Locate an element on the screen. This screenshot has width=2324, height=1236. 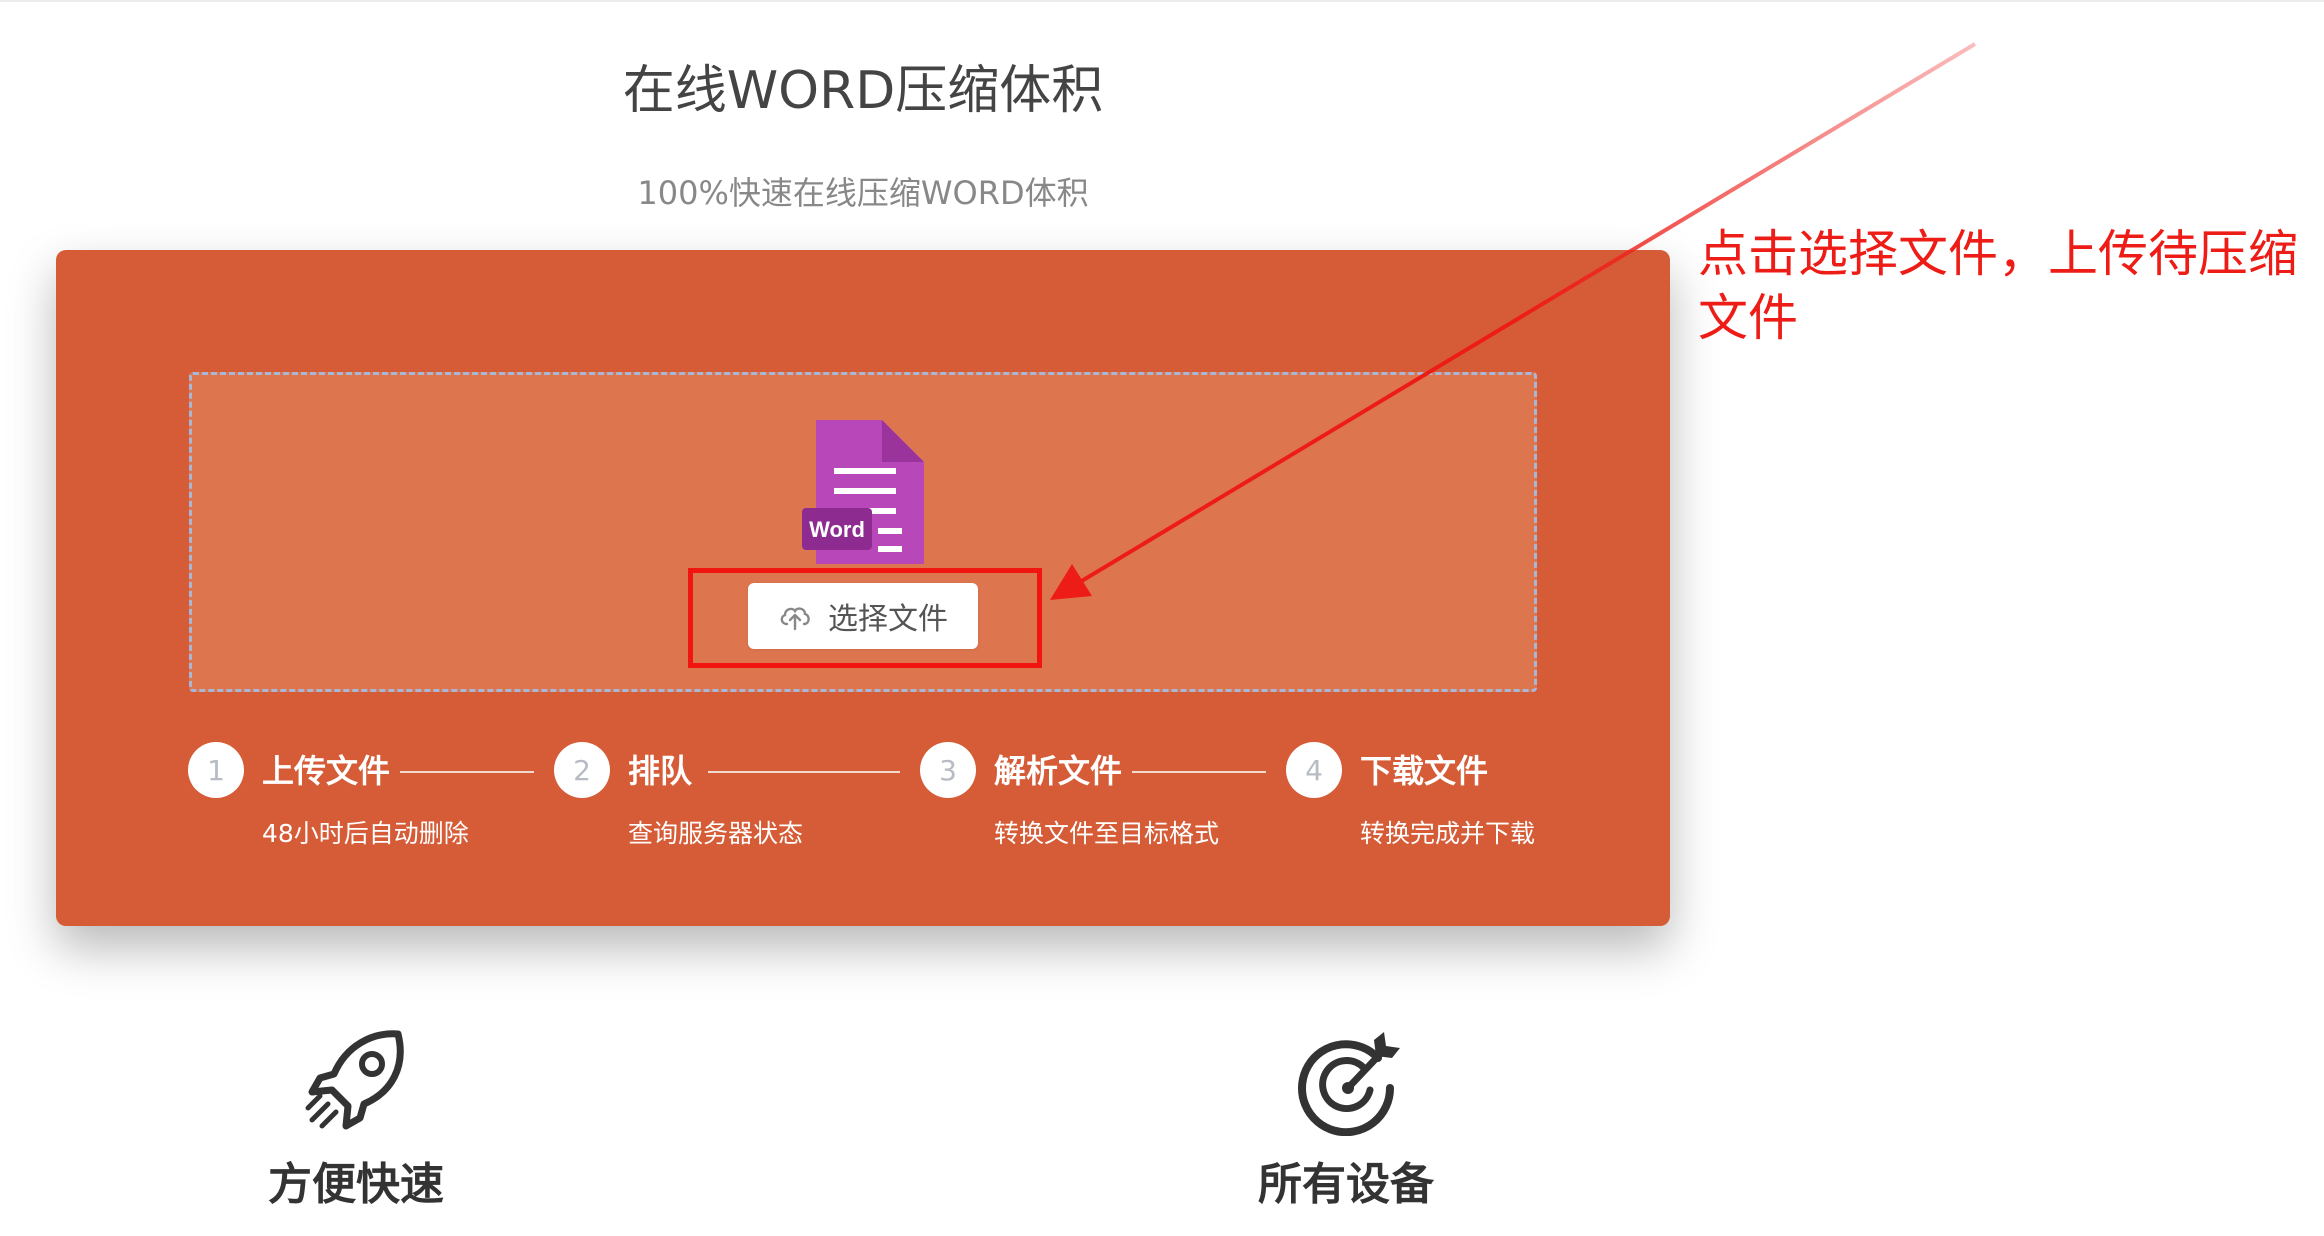
step-desc-parse: 转换文件至目标格式 is located at coordinates (1107, 833).